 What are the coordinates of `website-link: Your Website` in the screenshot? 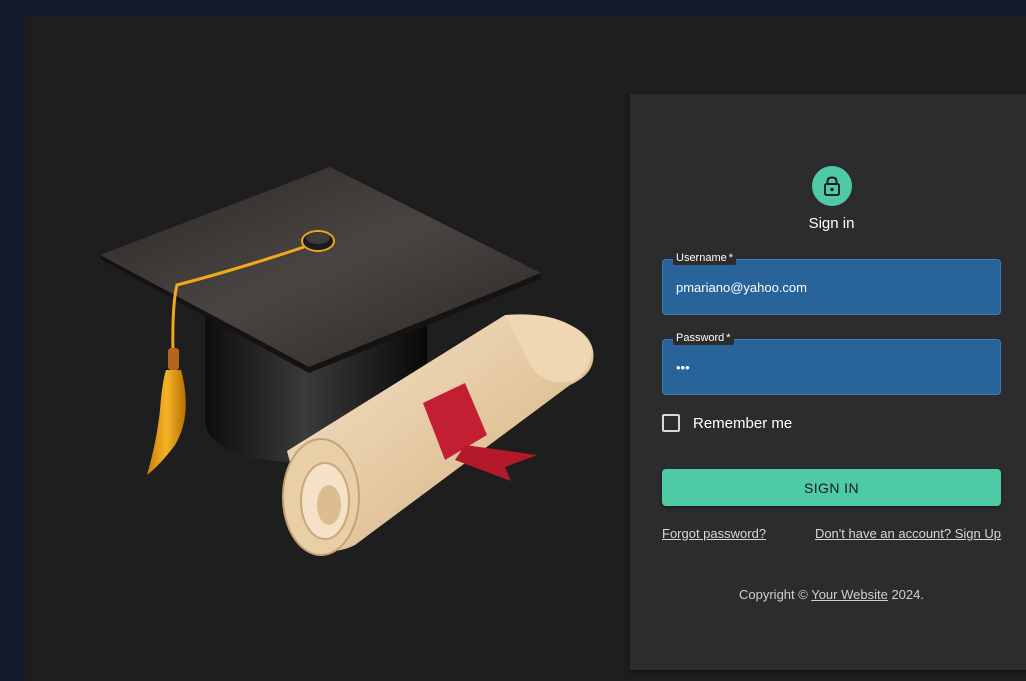 It's located at (849, 594).